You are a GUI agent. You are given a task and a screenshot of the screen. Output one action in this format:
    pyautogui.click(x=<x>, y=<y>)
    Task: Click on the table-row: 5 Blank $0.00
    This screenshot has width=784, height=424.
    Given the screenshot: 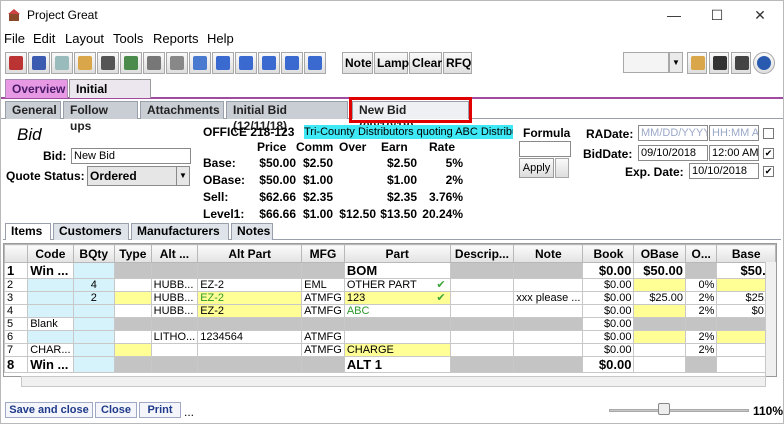 What is the action you would take?
    pyautogui.click(x=390, y=324)
    